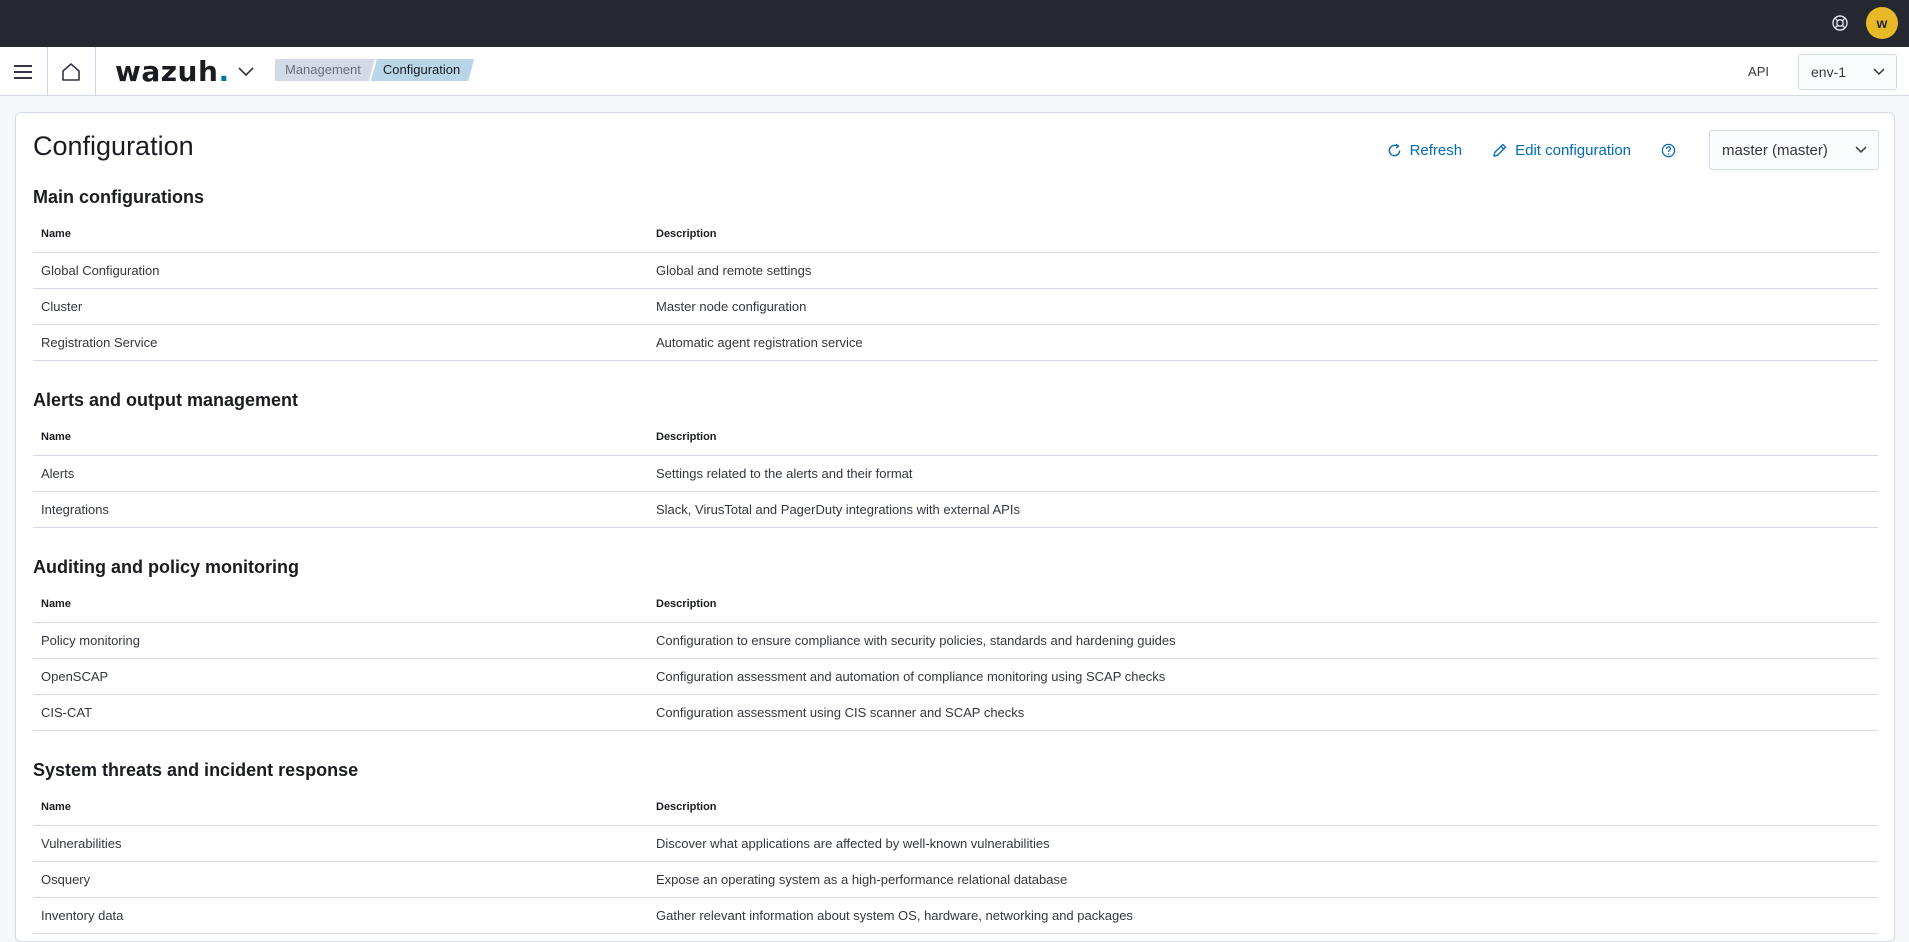  Describe the element at coordinates (1573, 150) in the screenshot. I see `edit-configuration-label: Edit configuration` at that location.